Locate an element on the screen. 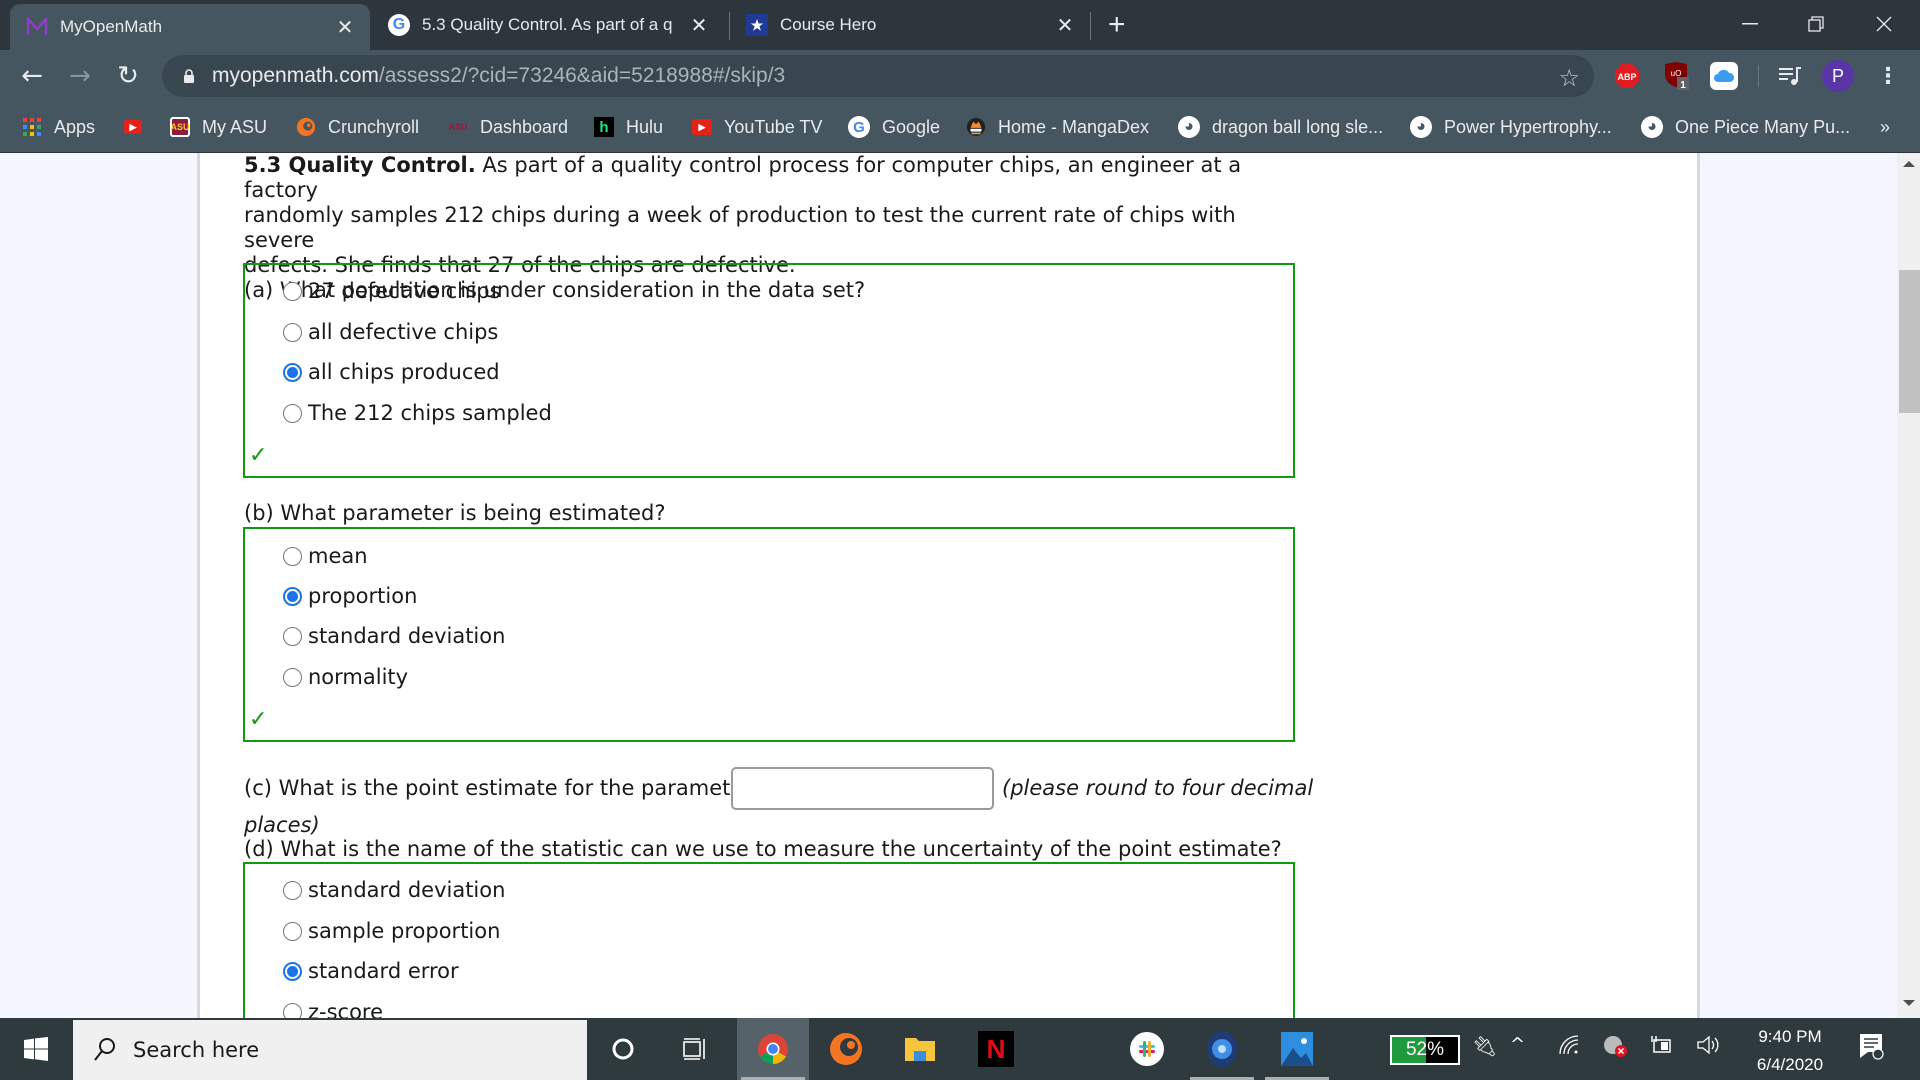  part-b-option: normality is located at coordinates (345, 677).